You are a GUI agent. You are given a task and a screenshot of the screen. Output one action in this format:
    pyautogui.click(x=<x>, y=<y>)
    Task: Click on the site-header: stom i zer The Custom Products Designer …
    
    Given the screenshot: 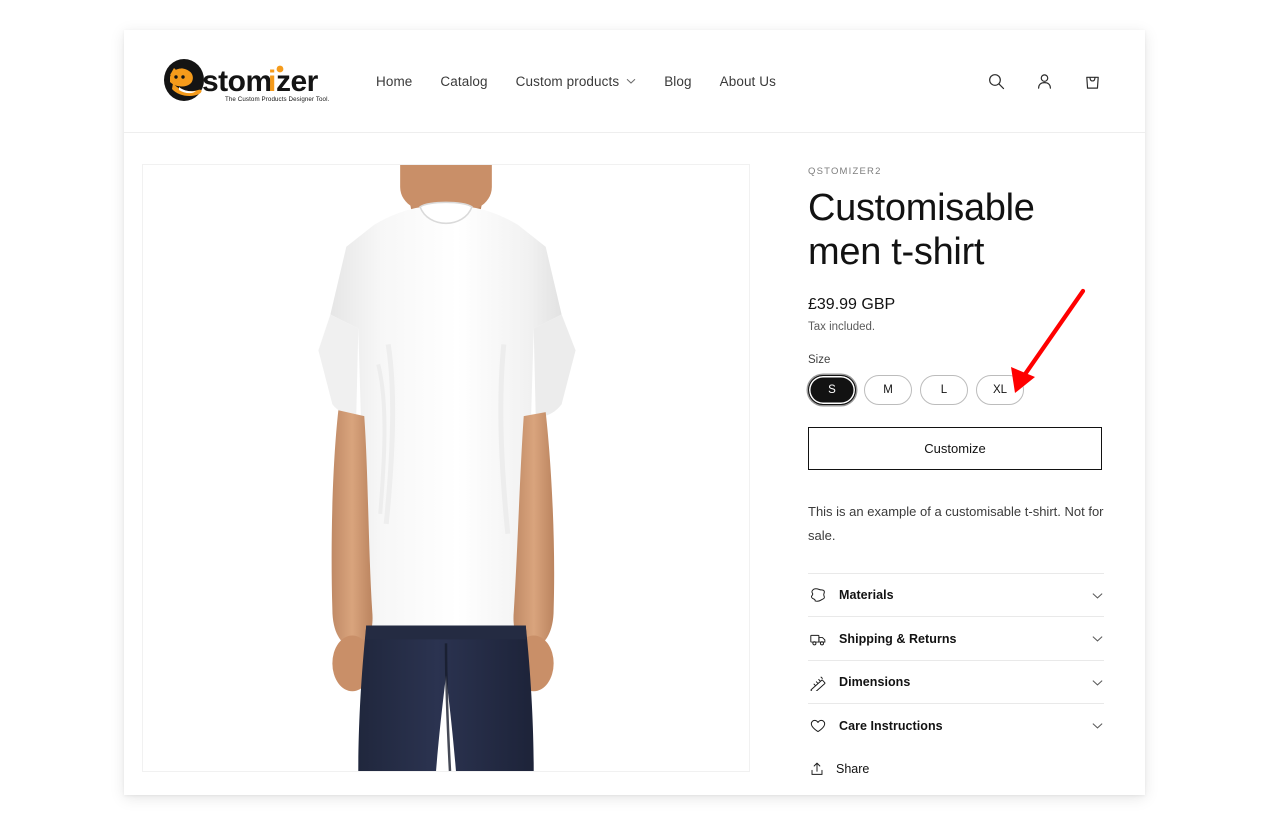 What is the action you would take?
    pyautogui.click(x=634, y=81)
    